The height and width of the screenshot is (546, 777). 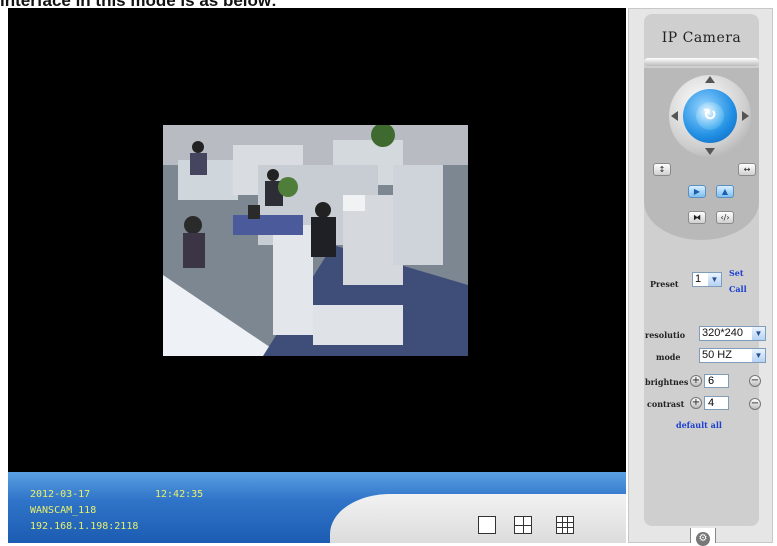 What do you see at coordinates (716, 381) in the screenshot?
I see `brightness-field: 6` at bounding box center [716, 381].